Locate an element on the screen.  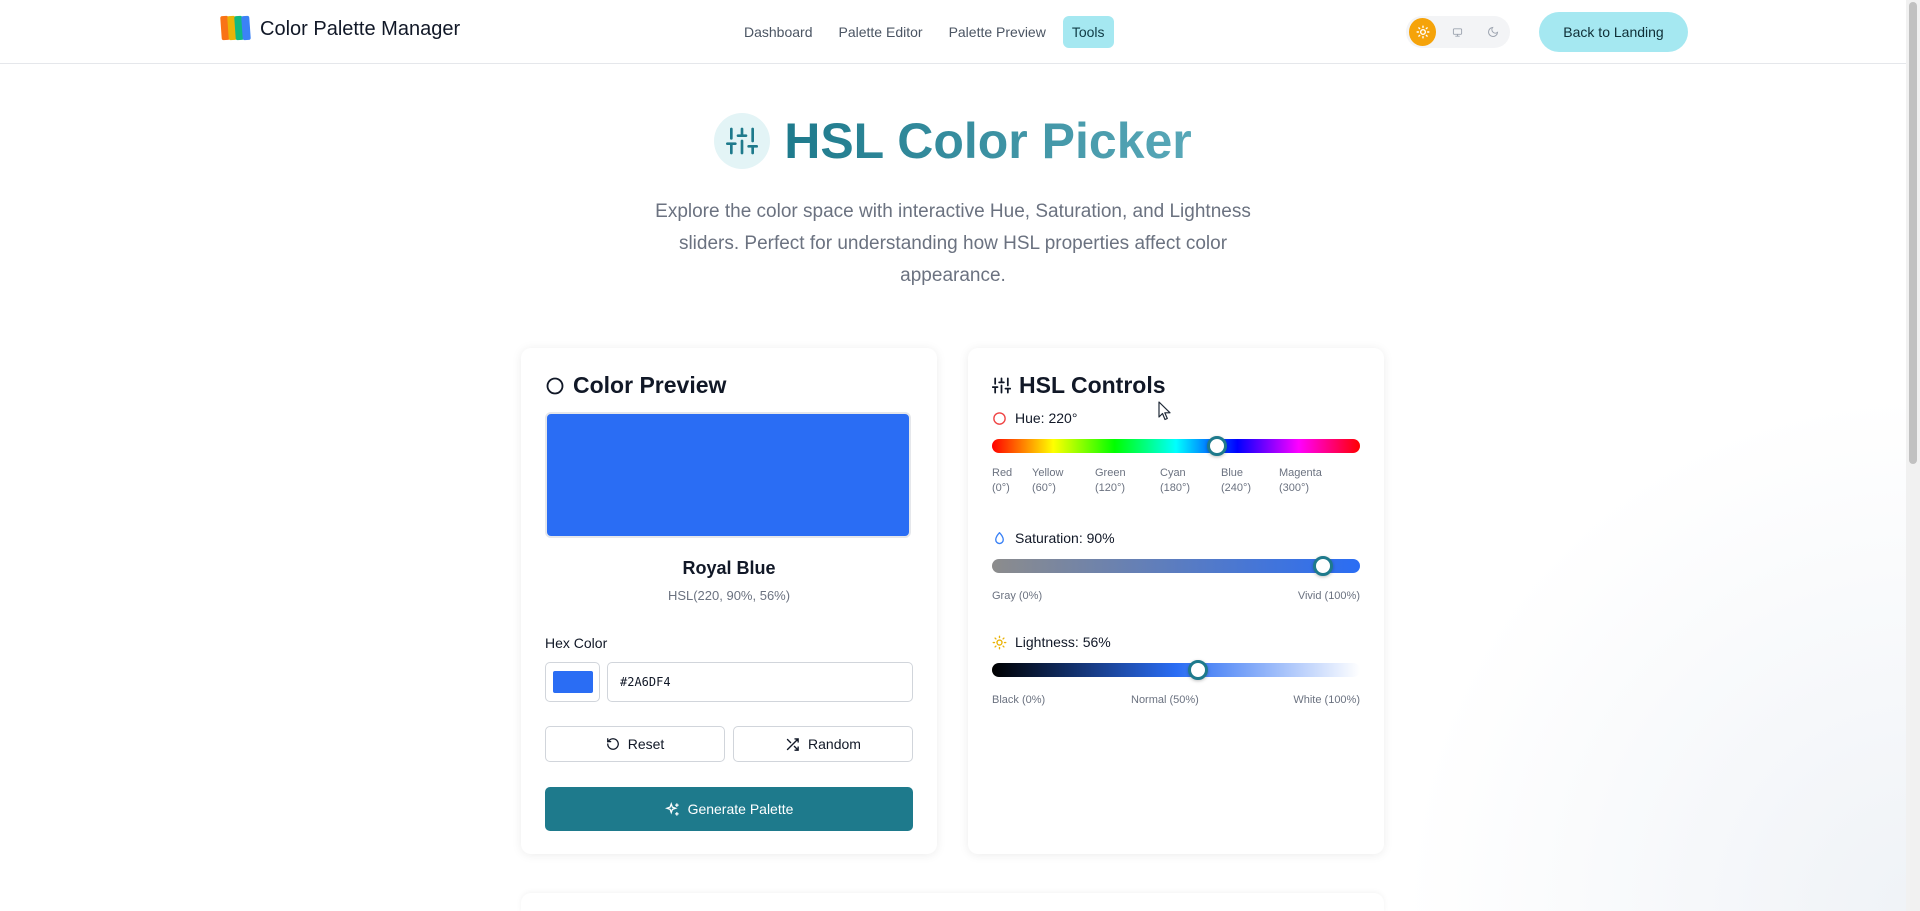
dark-theme-button is located at coordinates (1493, 32).